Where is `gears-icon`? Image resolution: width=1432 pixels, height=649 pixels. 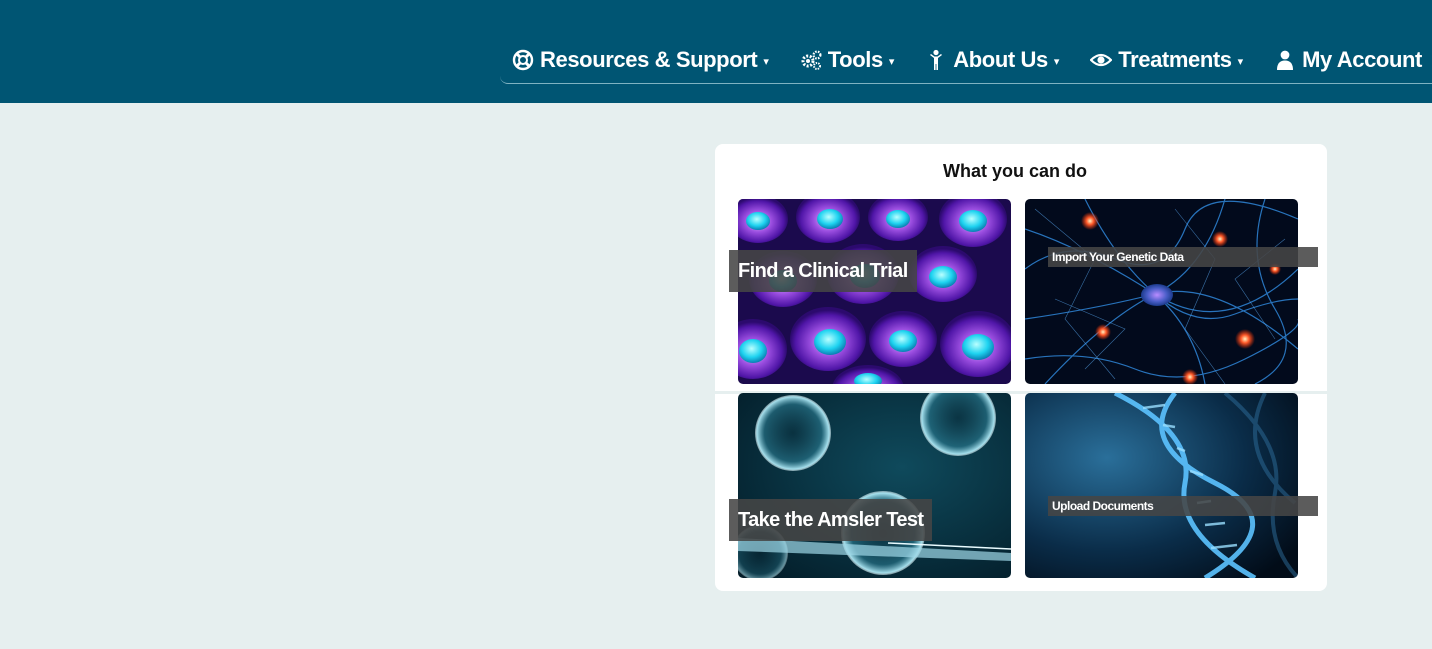
gears-icon is located at coordinates (811, 60).